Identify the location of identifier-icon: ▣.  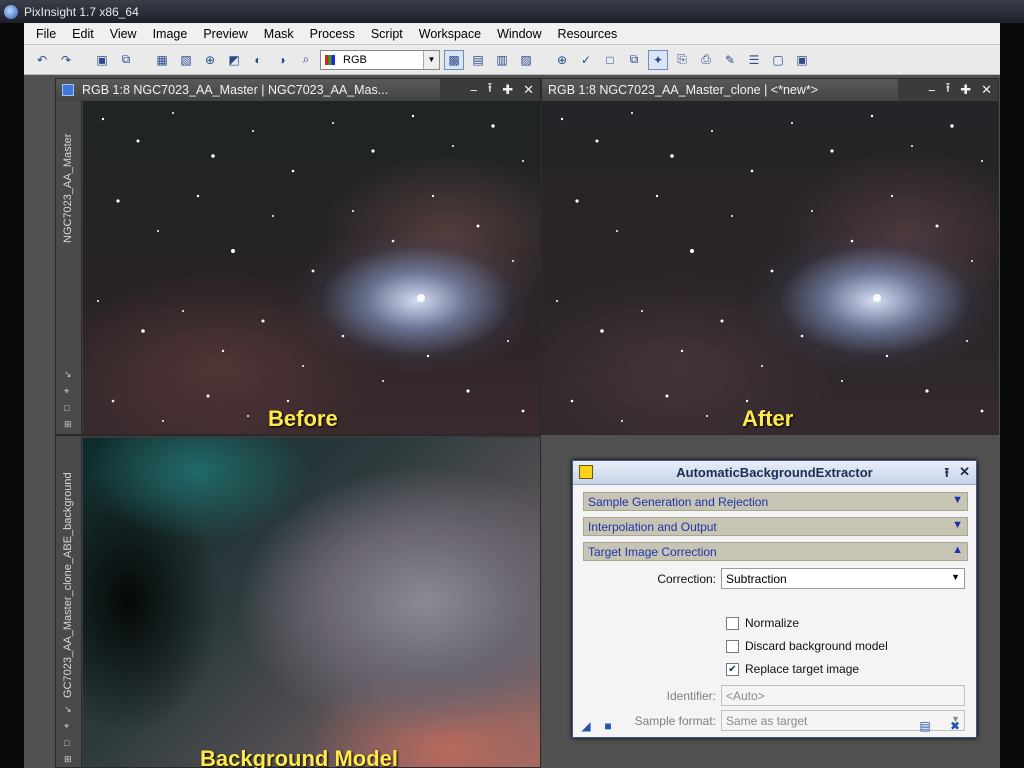
(102, 60).